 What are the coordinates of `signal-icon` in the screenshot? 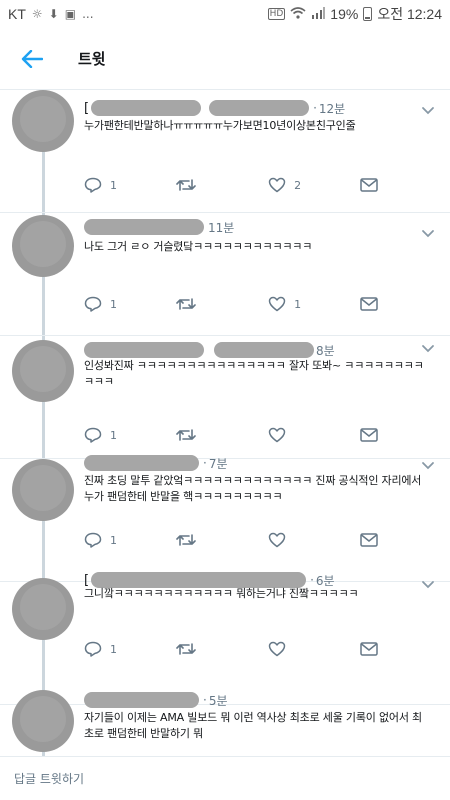 It's located at (318, 14).